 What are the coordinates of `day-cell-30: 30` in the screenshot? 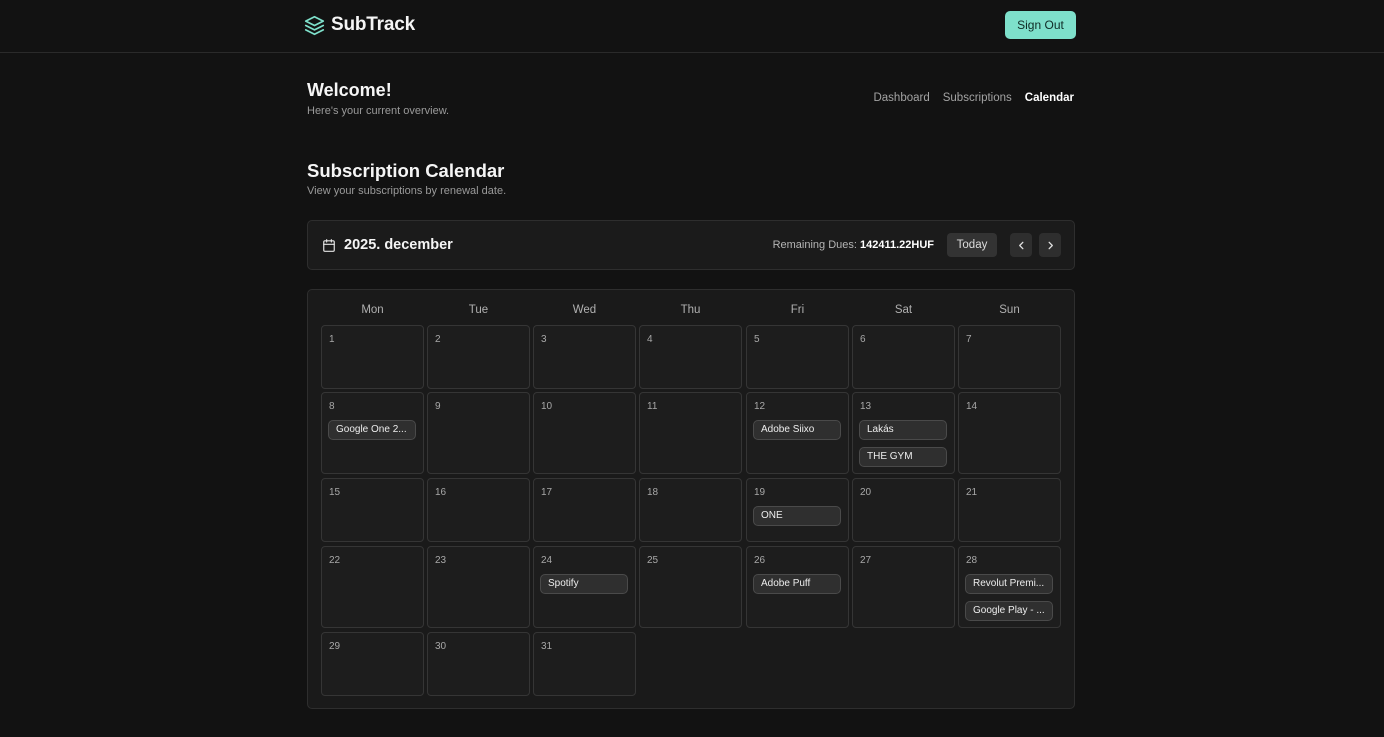 It's located at (478, 664).